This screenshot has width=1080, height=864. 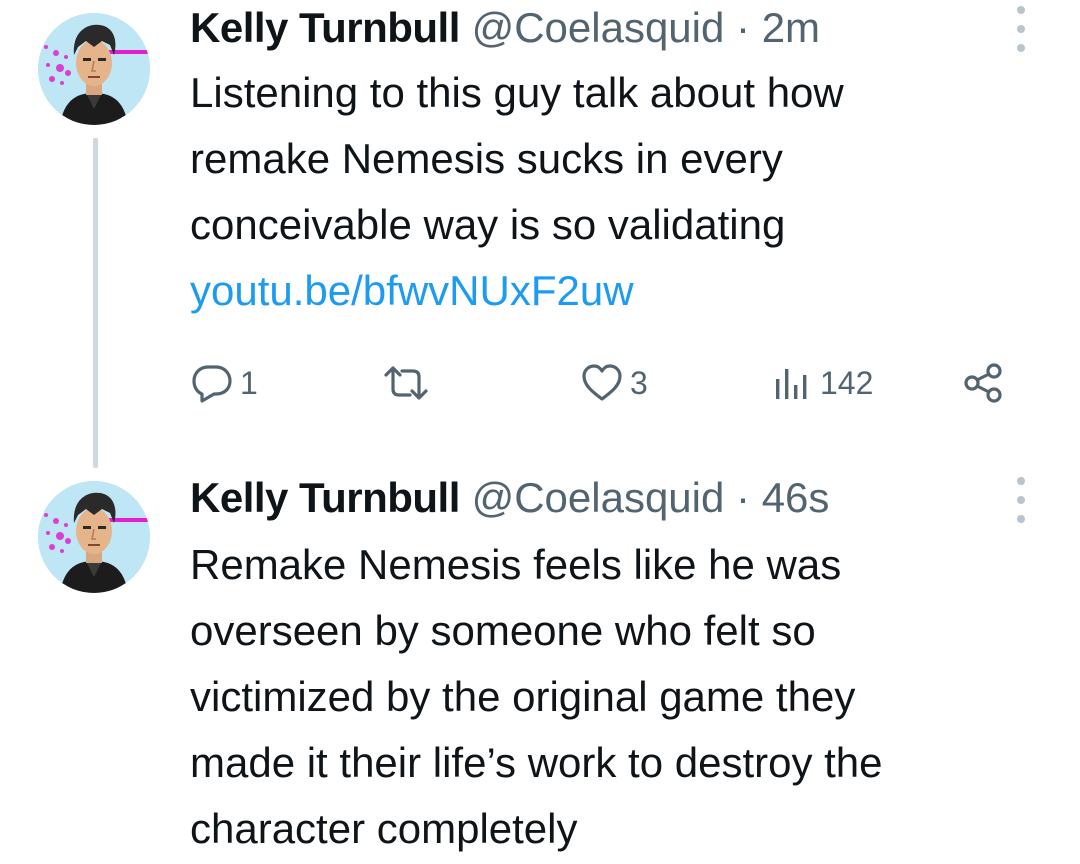 What do you see at coordinates (791, 27) in the screenshot?
I see `timestamp: 2m` at bounding box center [791, 27].